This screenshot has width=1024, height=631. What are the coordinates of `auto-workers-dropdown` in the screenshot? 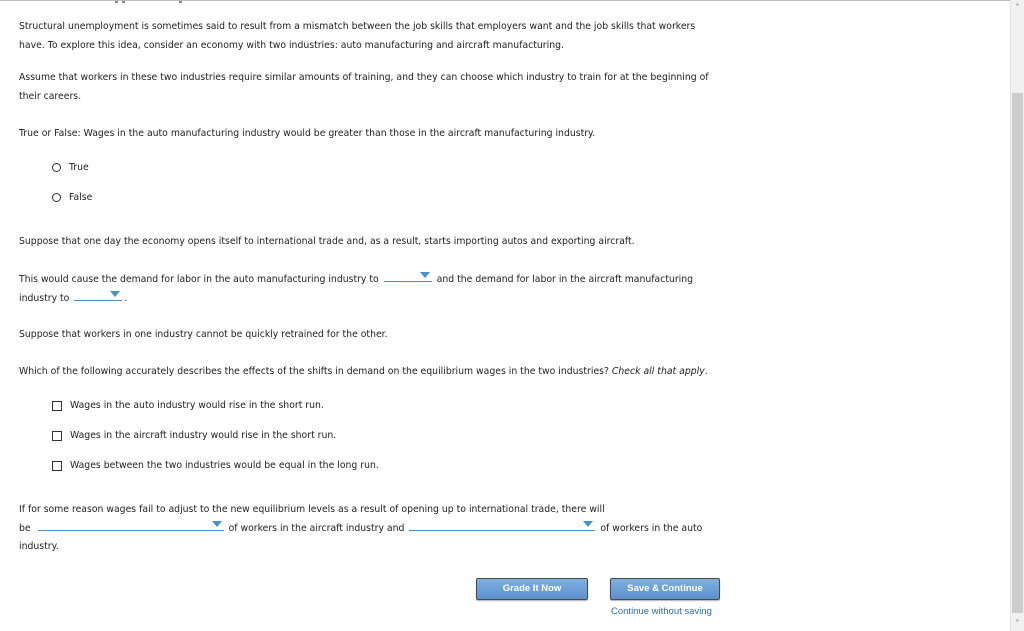 It's located at (502, 524).